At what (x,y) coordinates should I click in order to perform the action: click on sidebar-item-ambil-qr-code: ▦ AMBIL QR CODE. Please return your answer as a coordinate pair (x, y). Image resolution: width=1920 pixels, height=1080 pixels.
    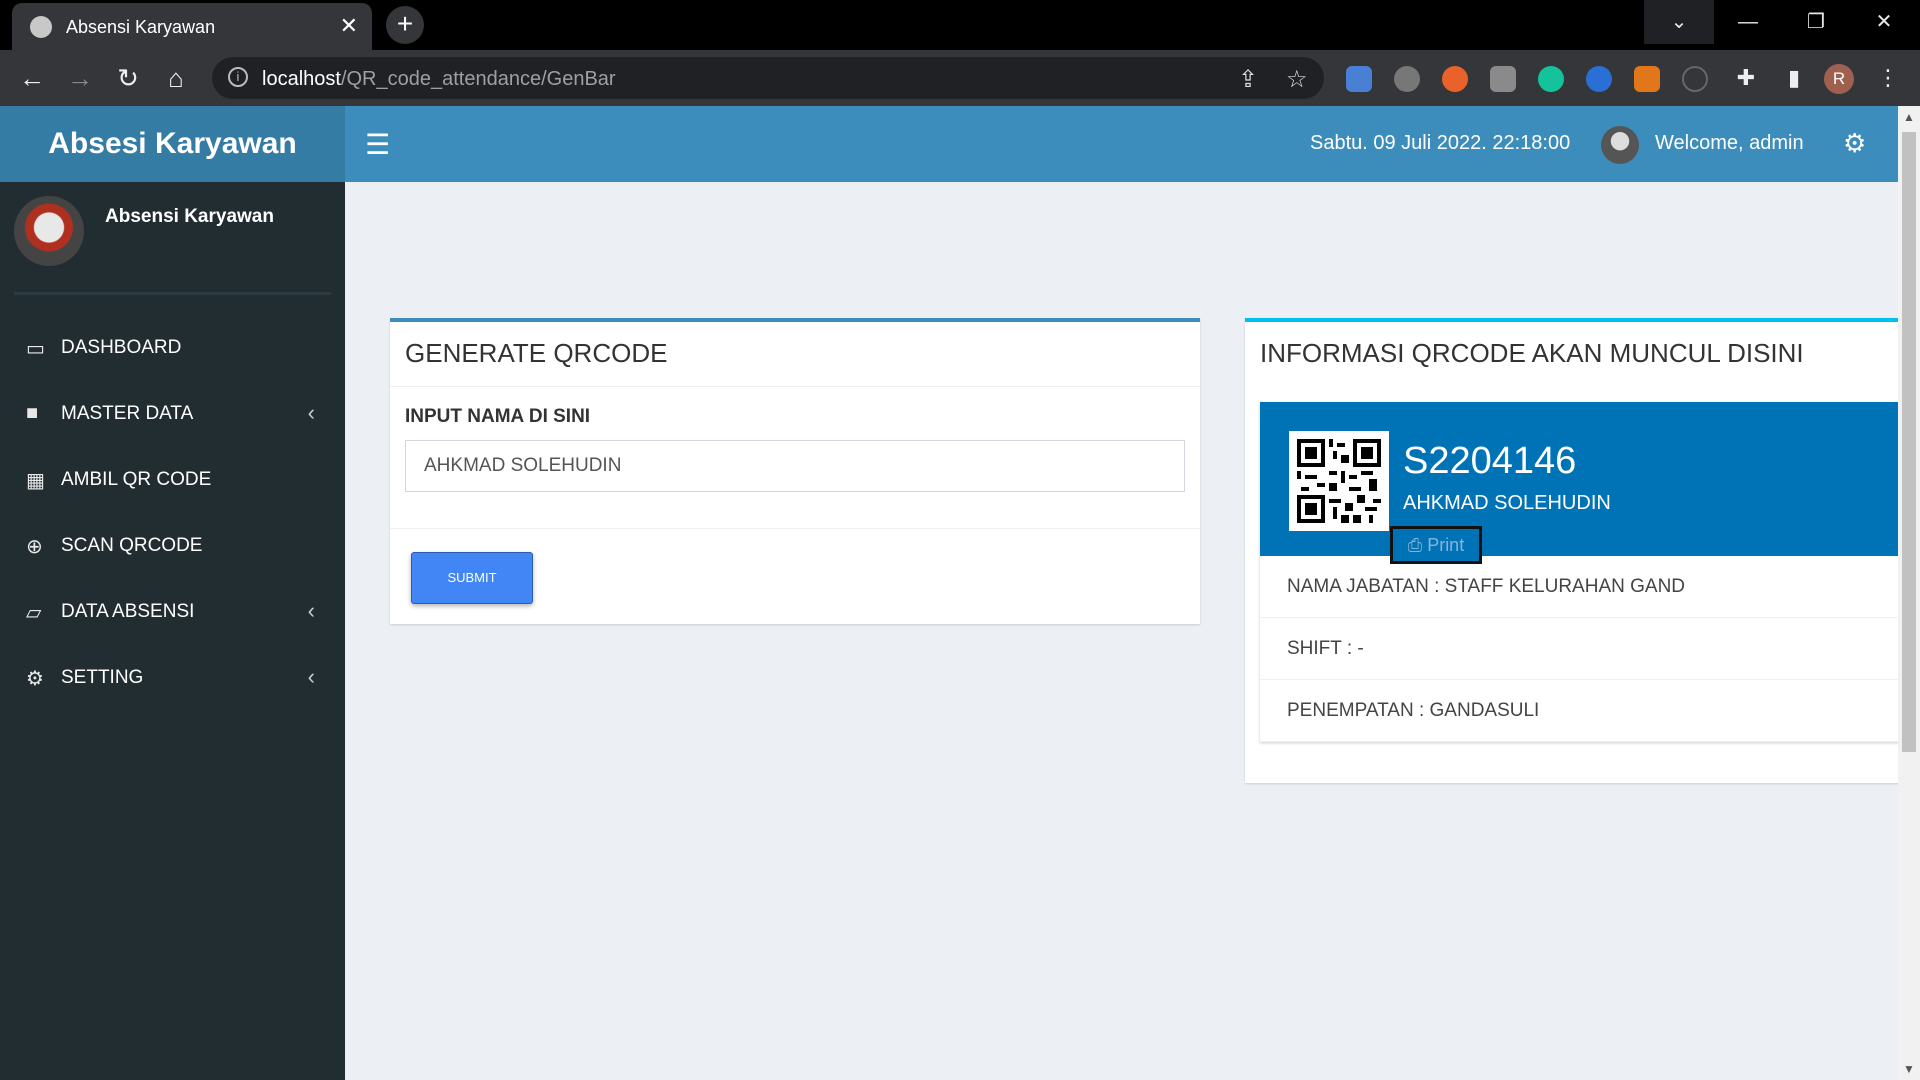
    Looking at the image, I should click on (172, 480).